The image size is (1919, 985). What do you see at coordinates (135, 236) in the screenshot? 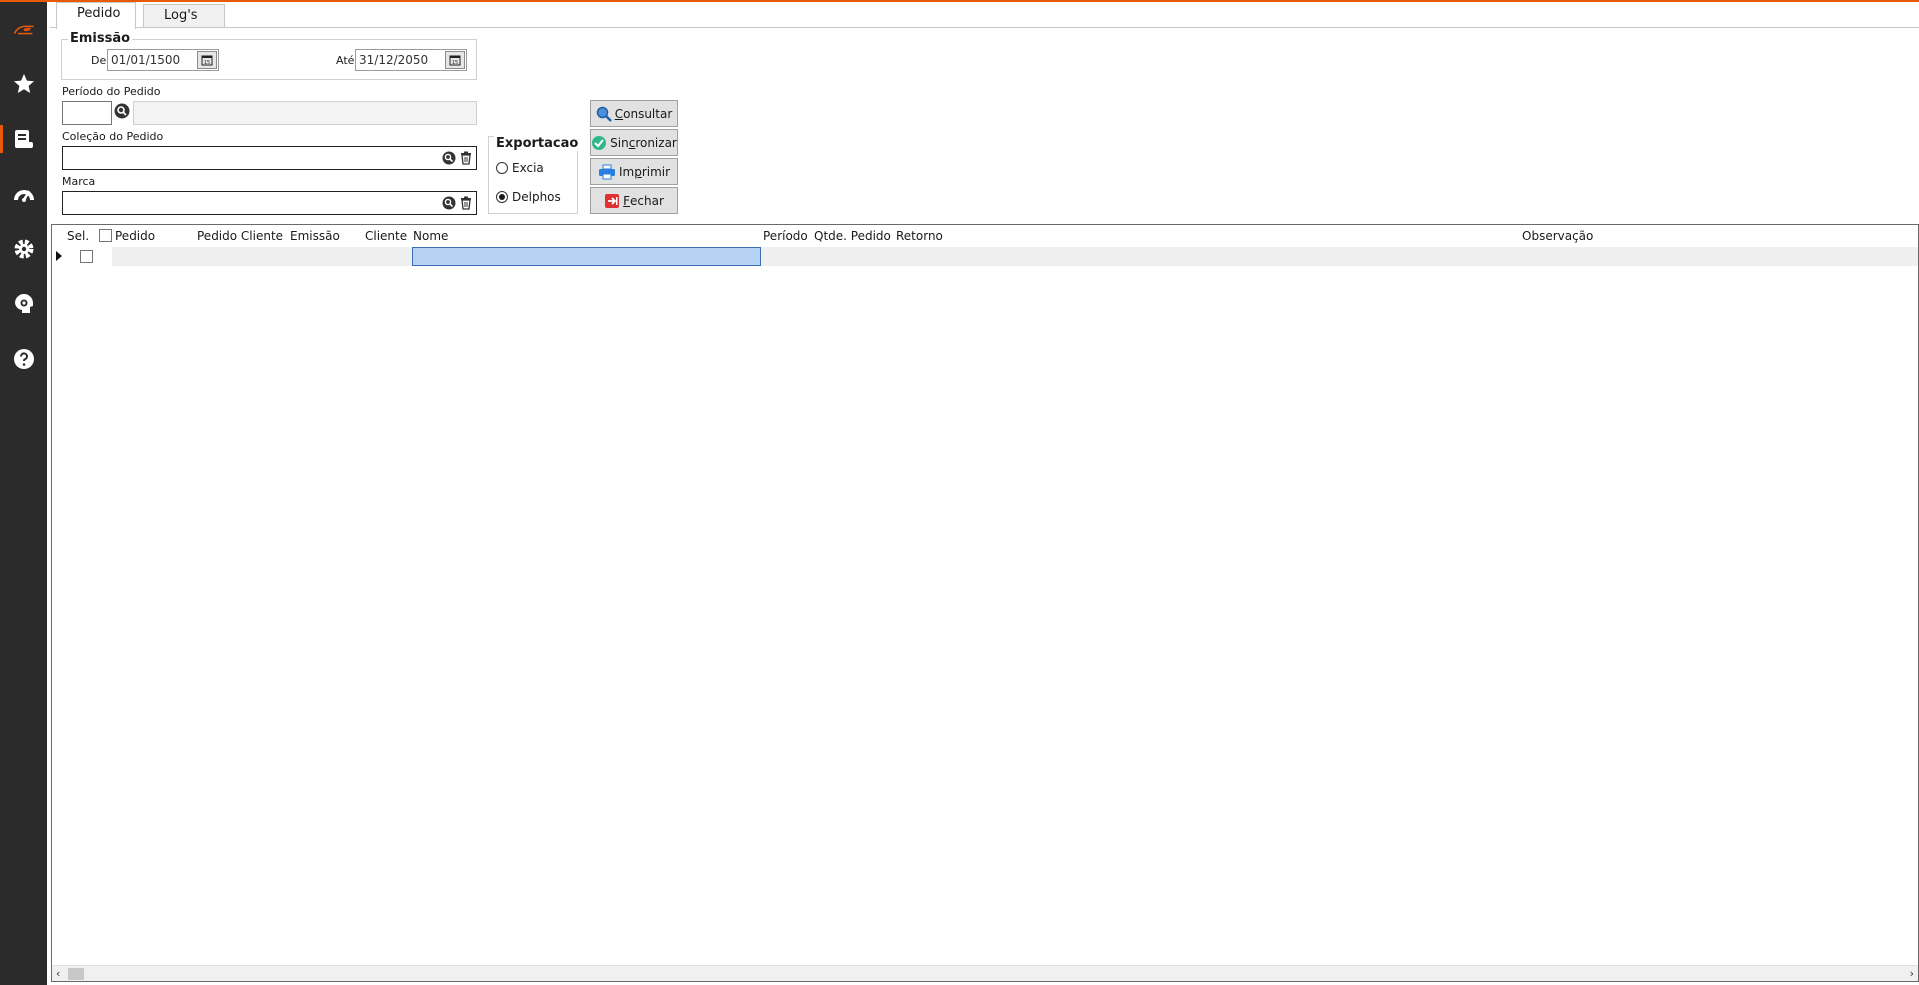
I see `col-header-pedido: Pedido` at bounding box center [135, 236].